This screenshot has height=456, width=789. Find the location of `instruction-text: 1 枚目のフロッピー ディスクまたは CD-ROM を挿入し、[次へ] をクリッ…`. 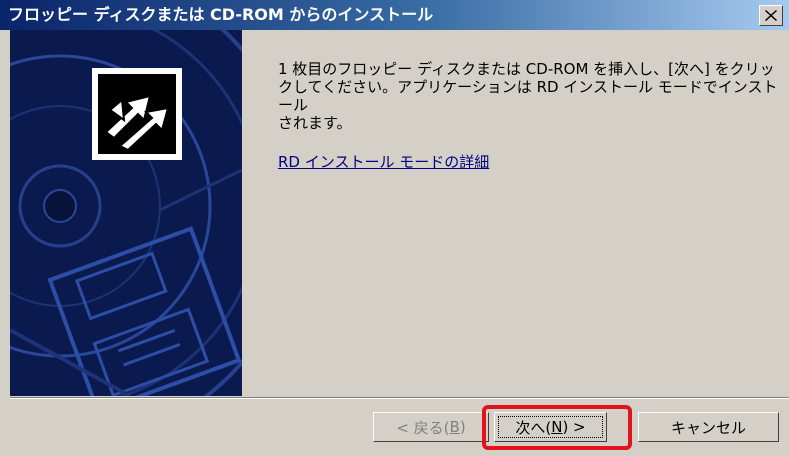

instruction-text: 1 枚目のフロッピー ディスクまたは CD-ROM を挿入し、[次へ] をクリッ… is located at coordinates (528, 96).